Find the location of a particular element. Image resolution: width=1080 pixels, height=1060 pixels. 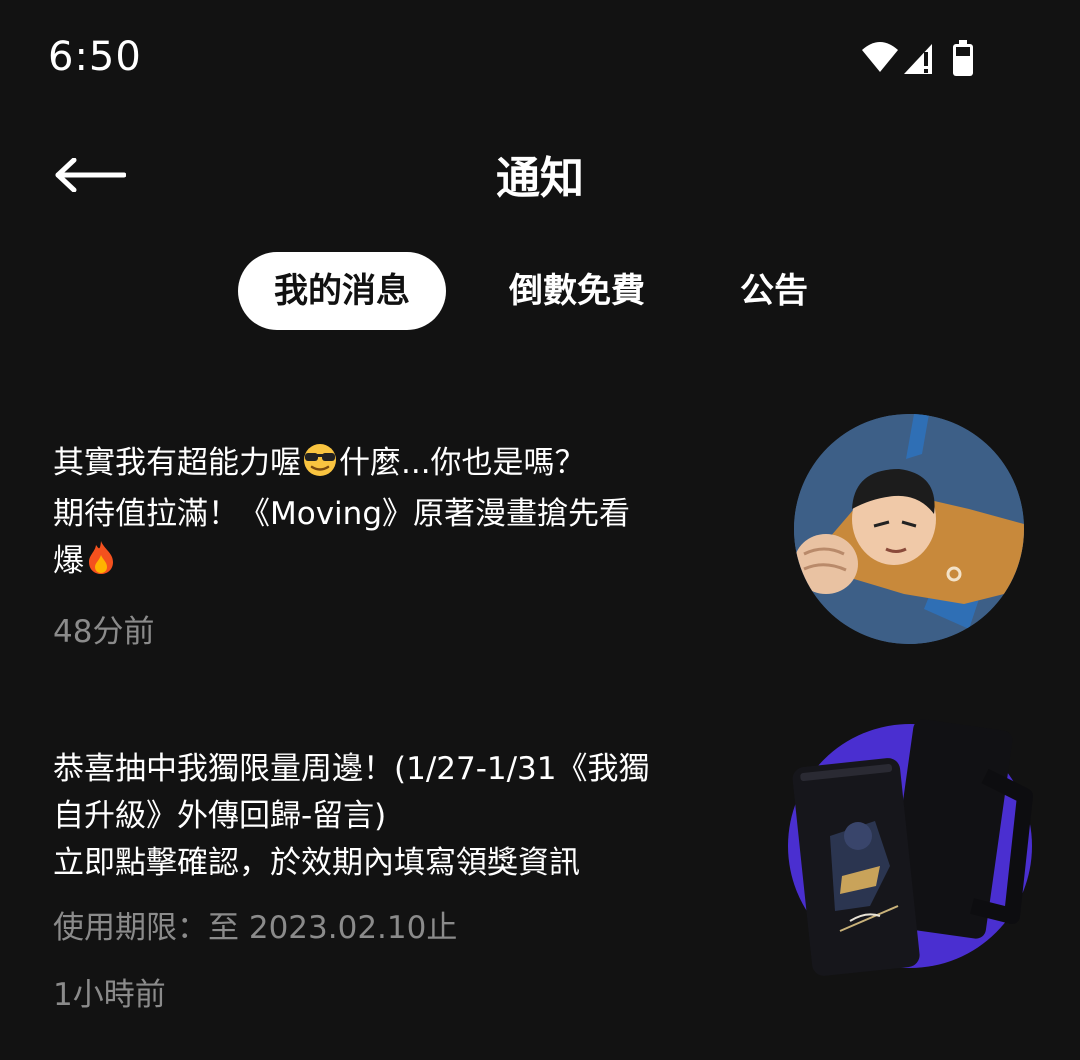

sunglasses-emoji-icon is located at coordinates (320, 467).